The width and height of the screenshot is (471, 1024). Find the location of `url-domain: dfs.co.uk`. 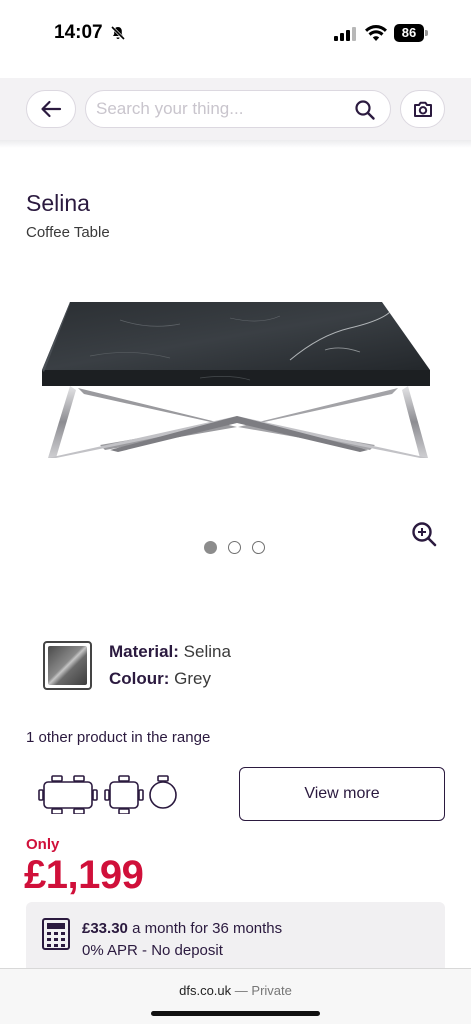

url-domain: dfs.co.uk is located at coordinates (205, 990).